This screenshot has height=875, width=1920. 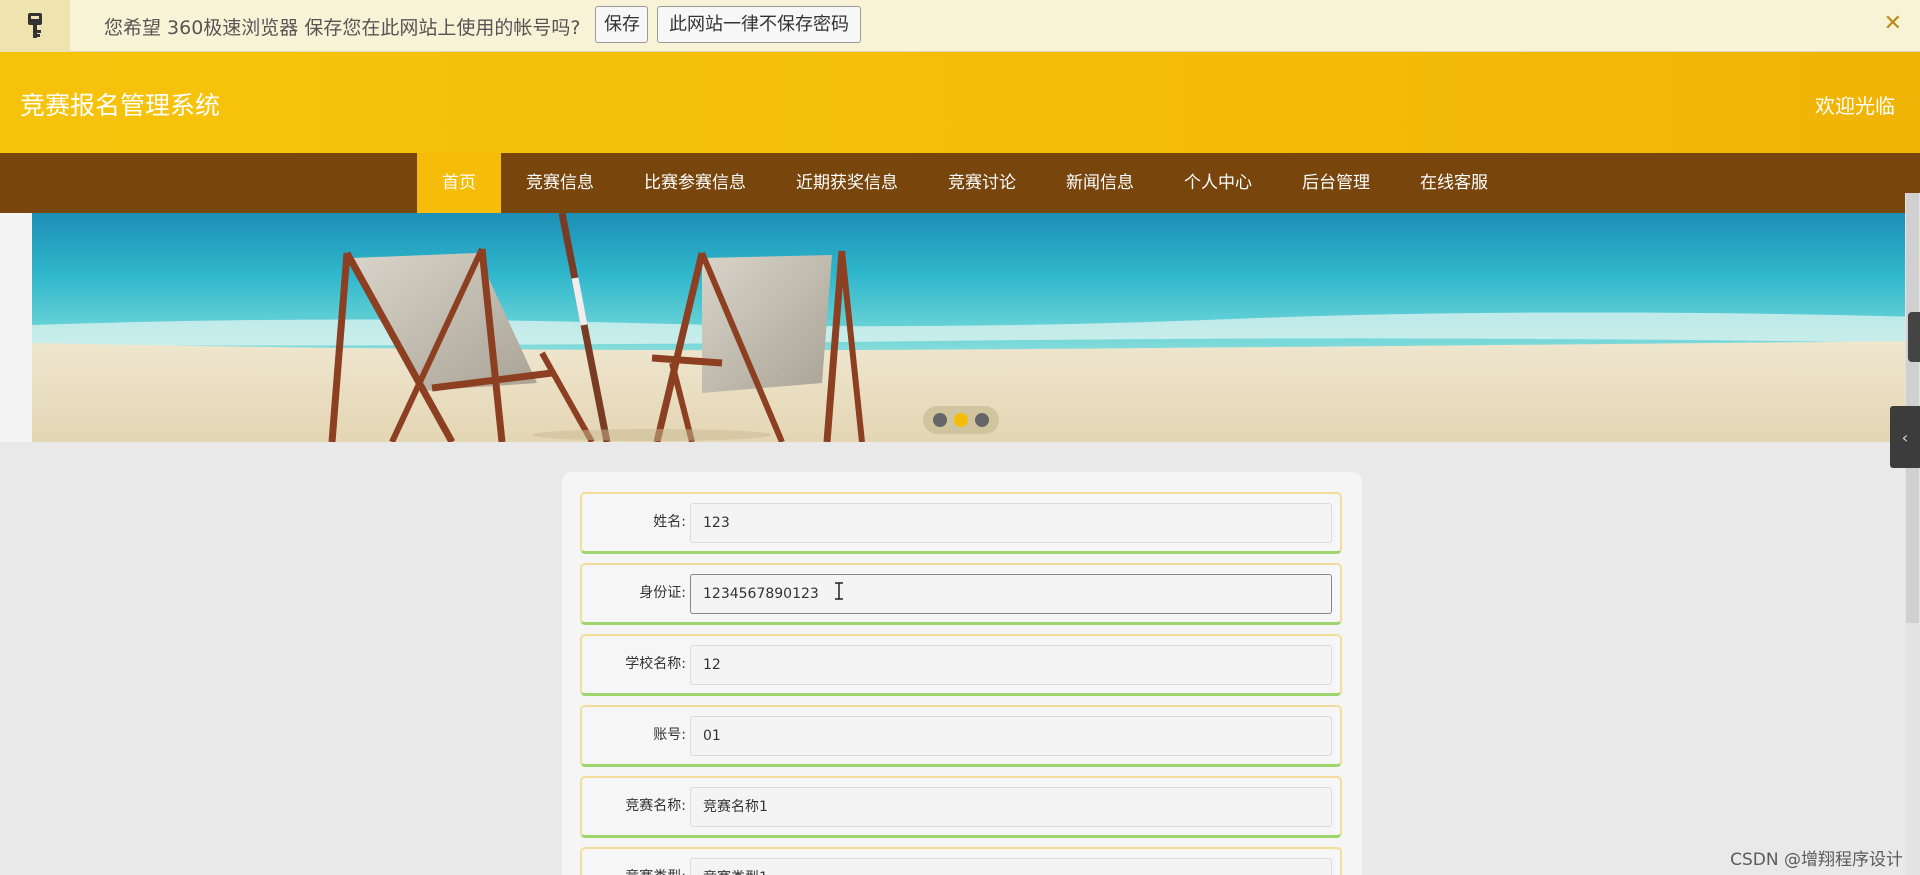 I want to click on nav-item-competition-discussion: 竞赛讨论, so click(x=982, y=183).